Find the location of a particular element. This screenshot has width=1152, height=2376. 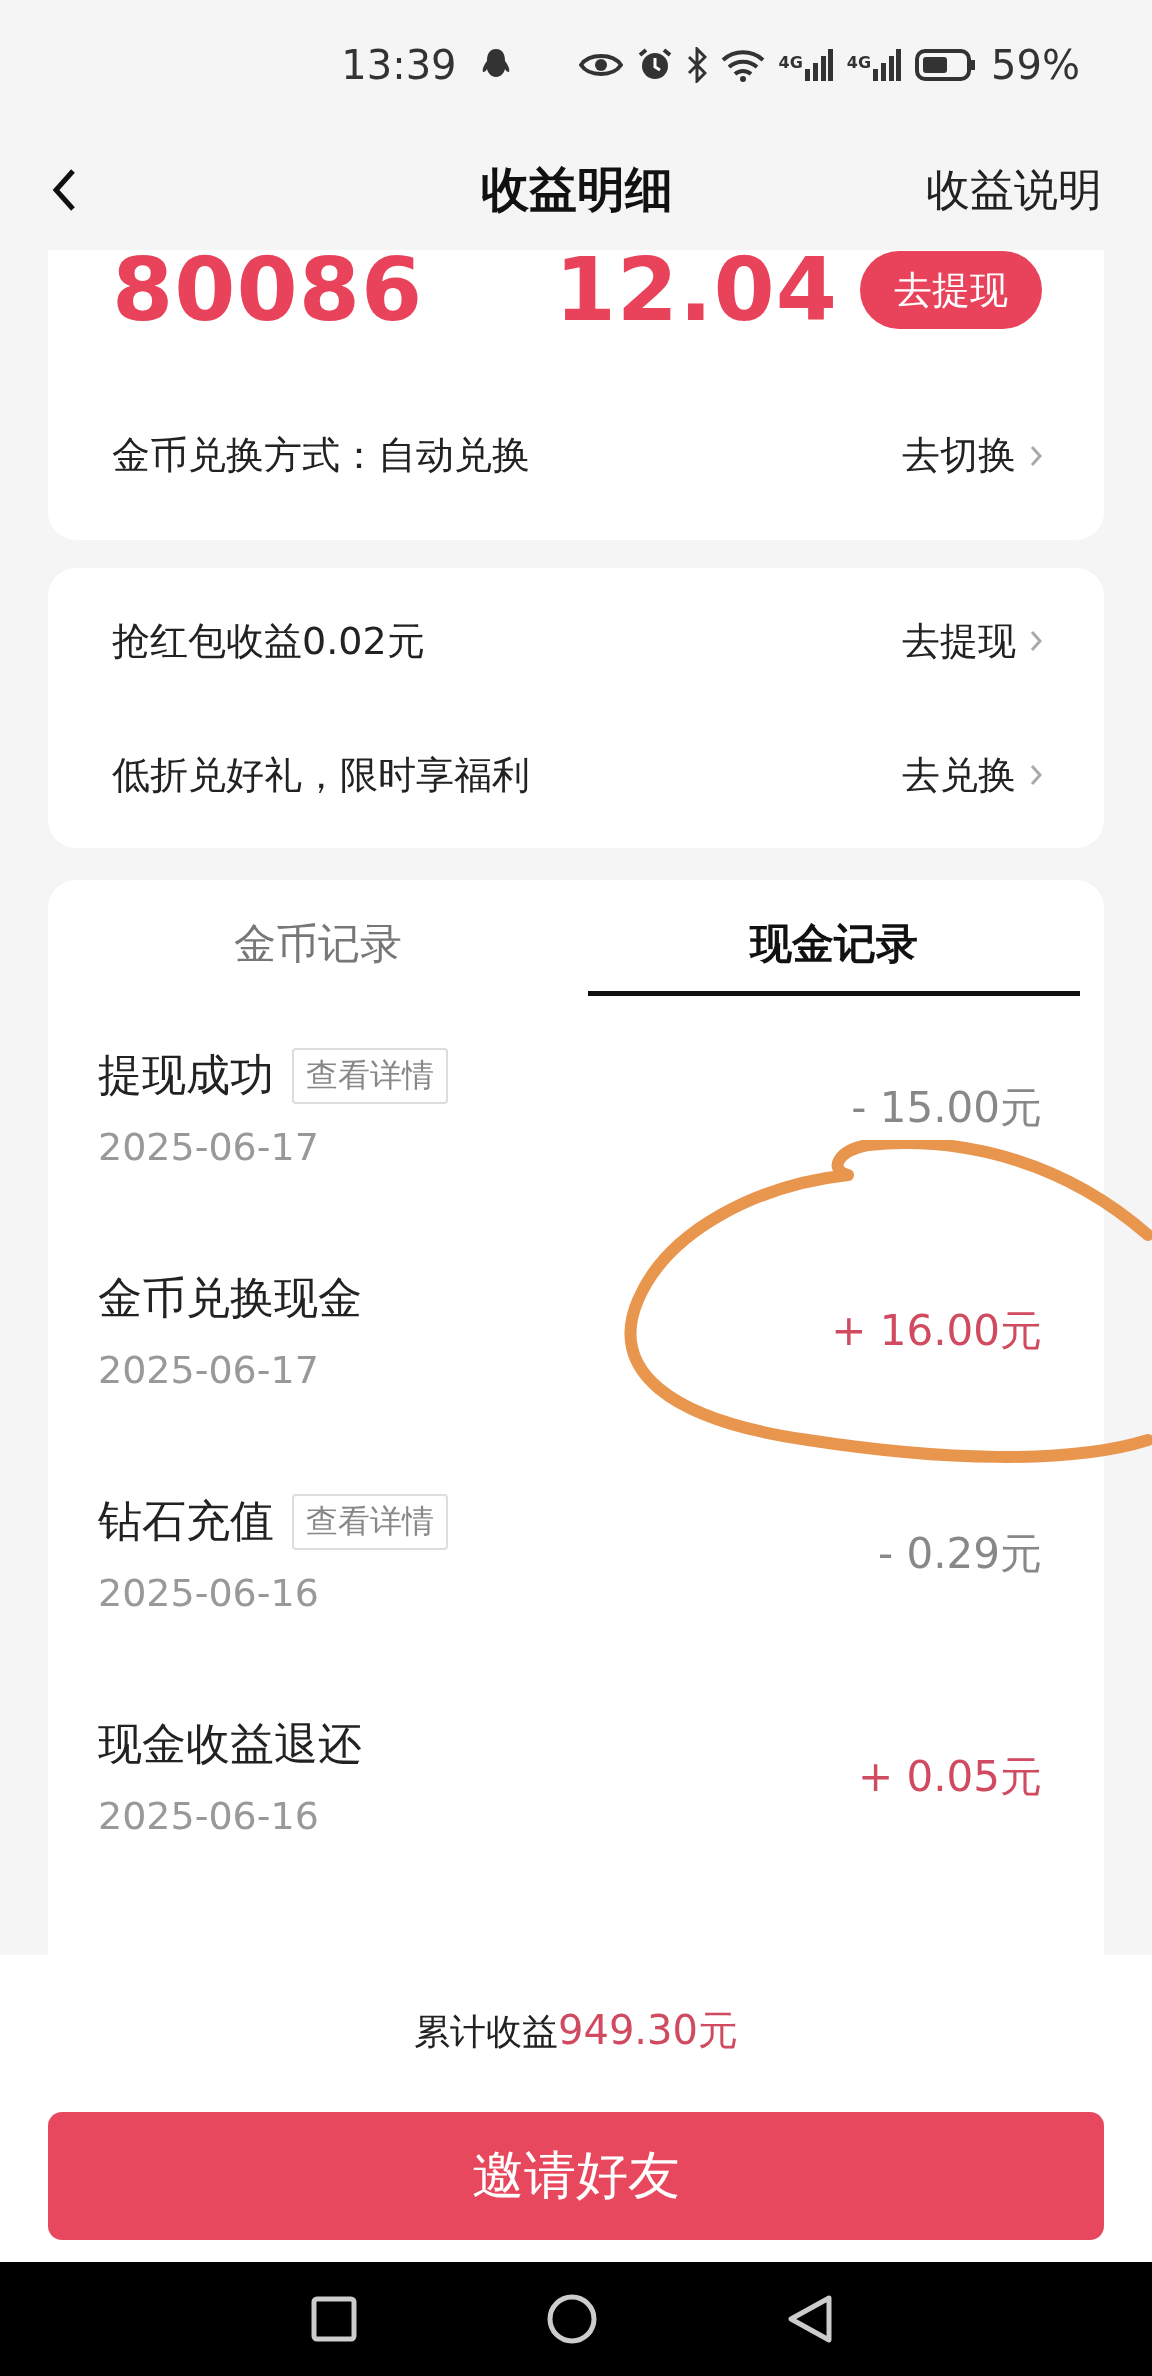

record-amount: - 0.29元 is located at coordinates (959, 1553).